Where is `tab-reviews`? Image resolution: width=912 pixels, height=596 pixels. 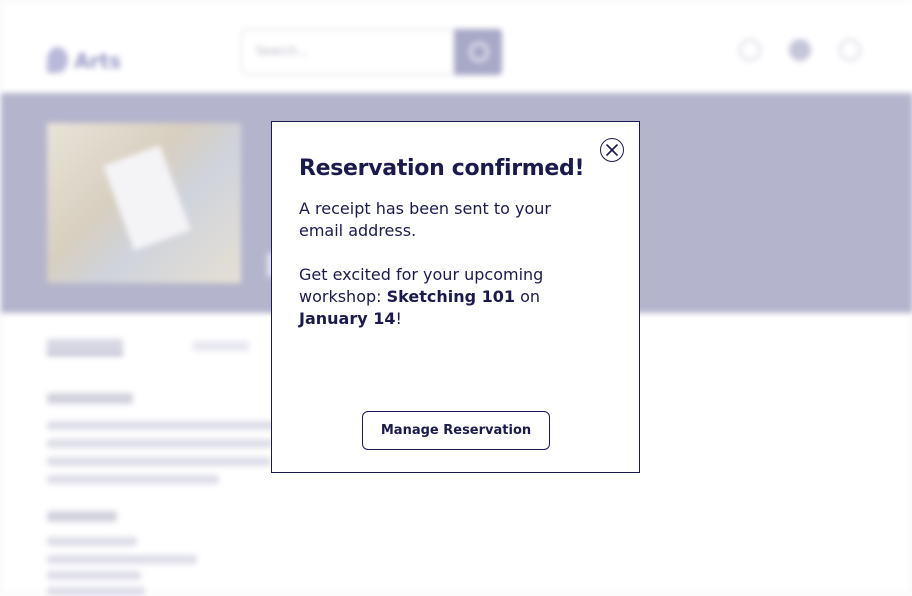
tab-reviews is located at coordinates (221, 346).